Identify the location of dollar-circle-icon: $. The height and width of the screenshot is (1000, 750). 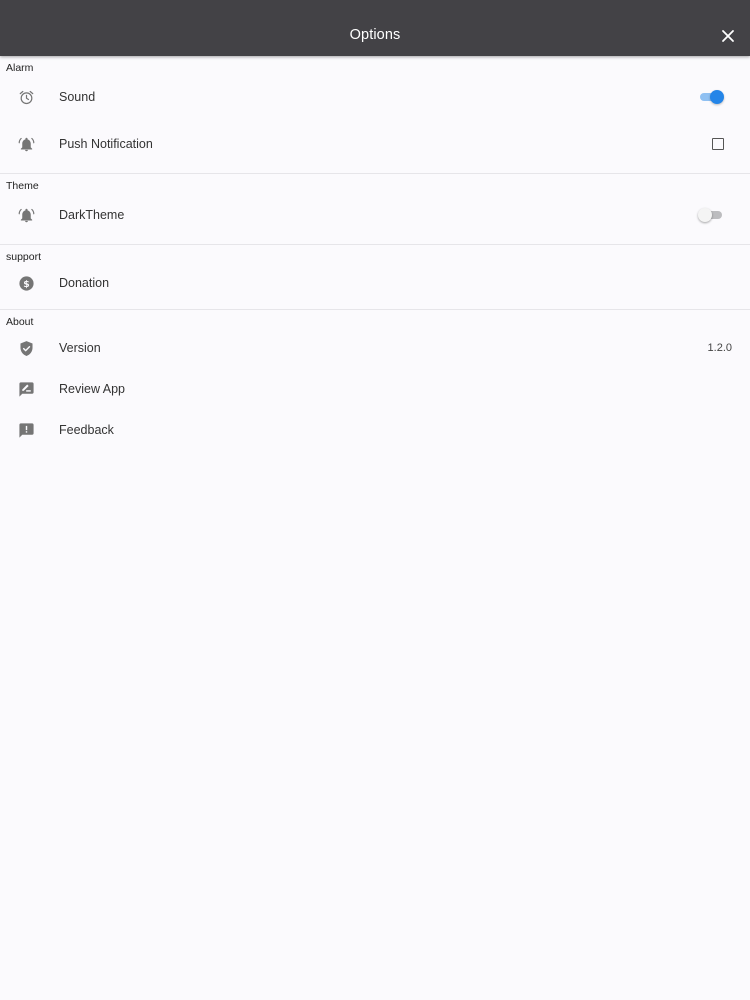
(26, 283).